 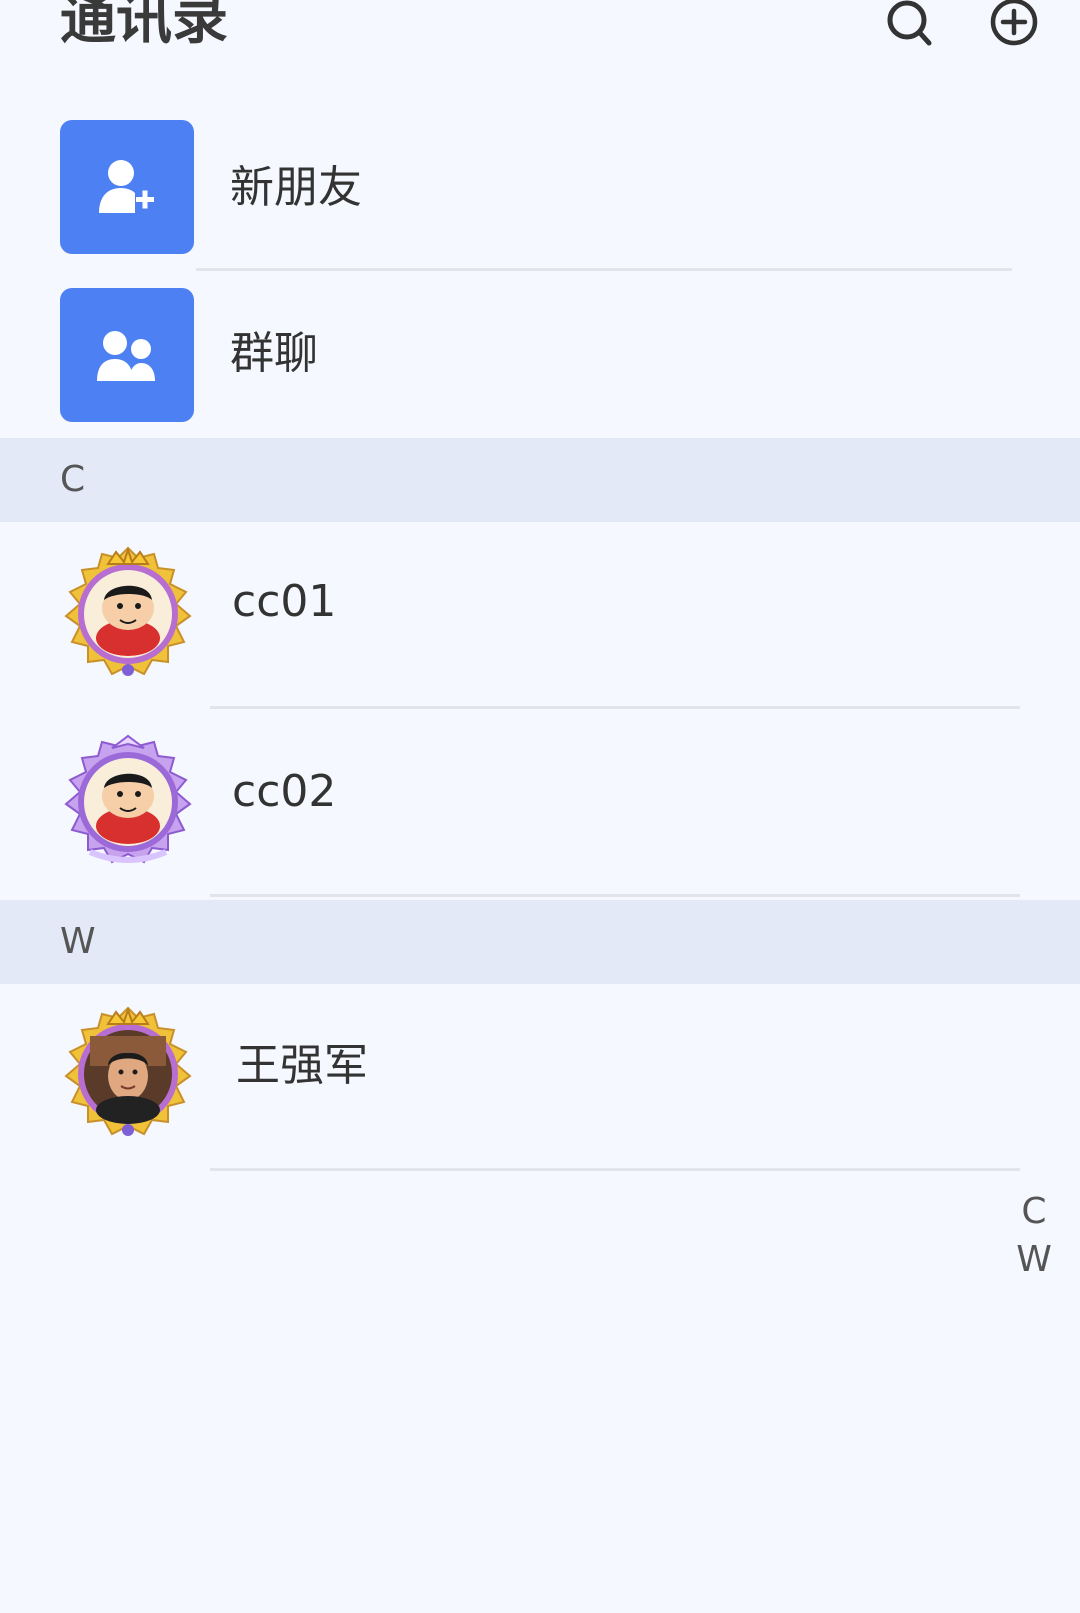 I want to click on add-button, so click(x=1014, y=24).